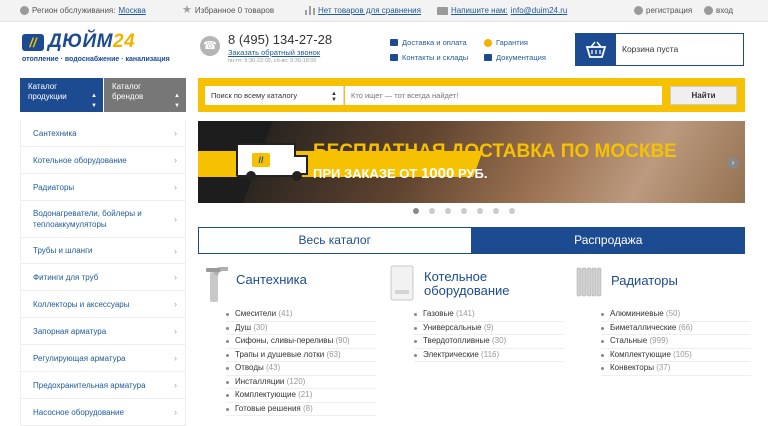  I want to click on cart: Корзина пуста, so click(659, 49).